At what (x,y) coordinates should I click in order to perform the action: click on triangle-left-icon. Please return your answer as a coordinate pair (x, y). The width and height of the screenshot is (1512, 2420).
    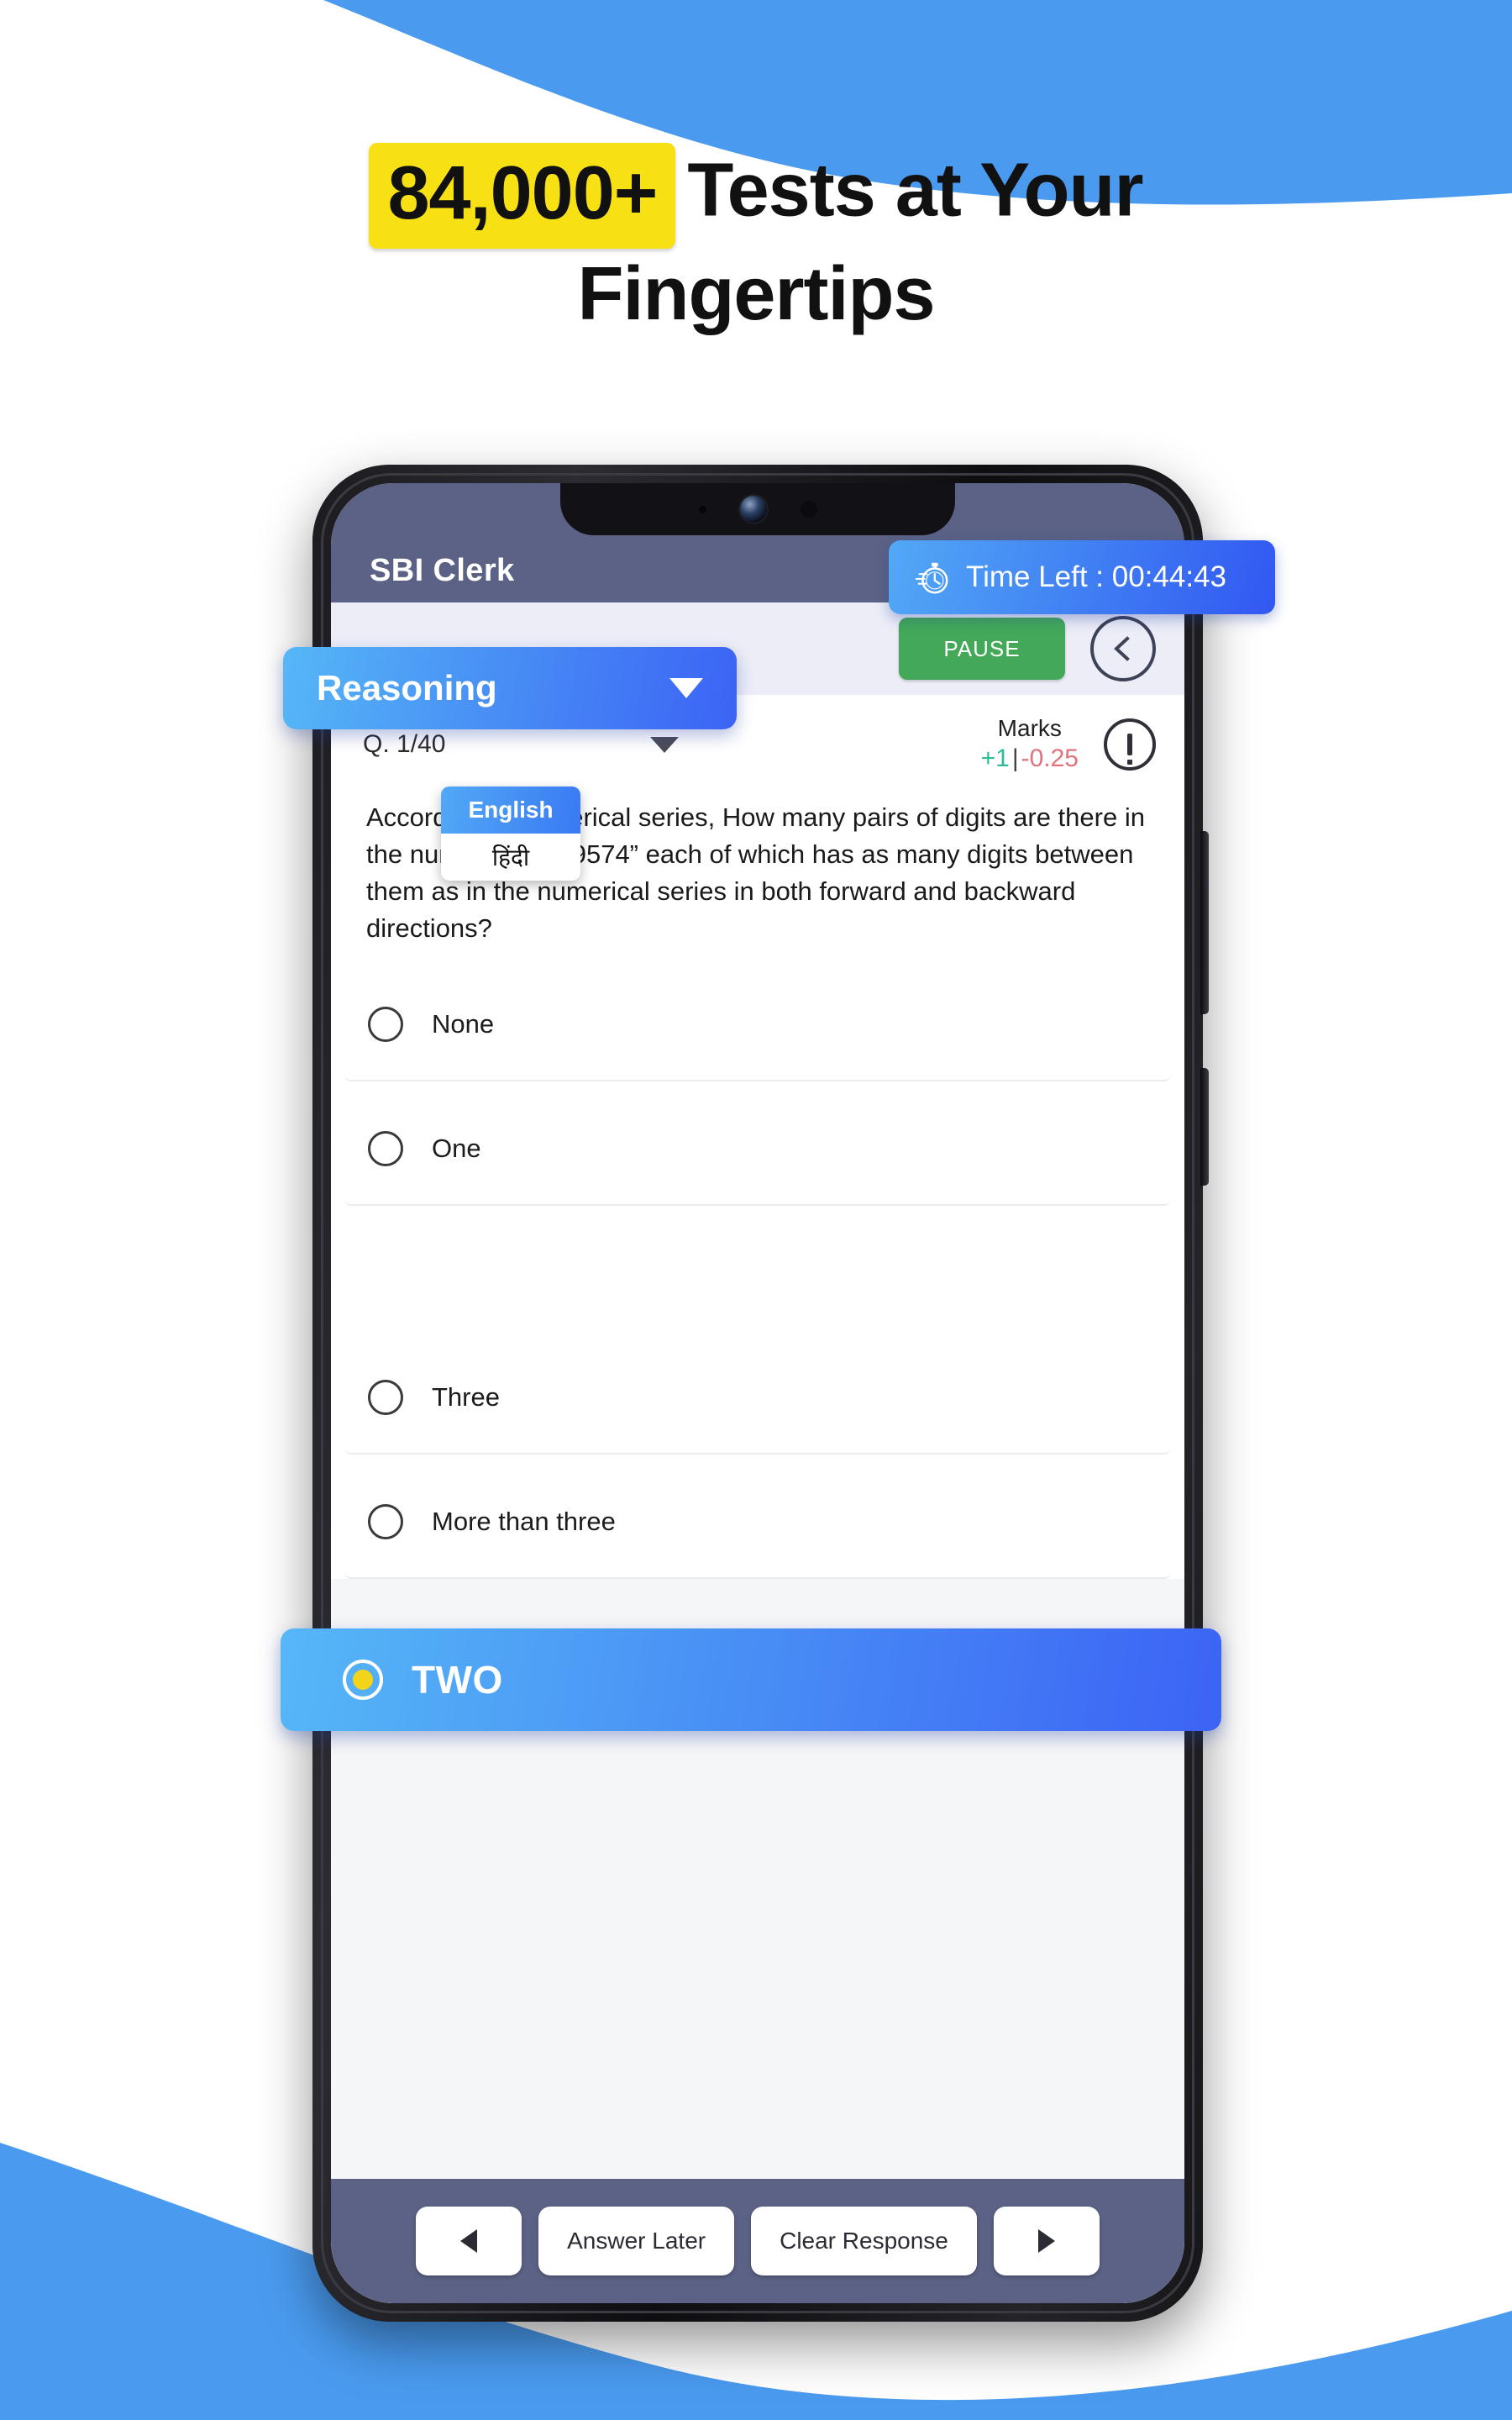
    Looking at the image, I should click on (469, 2241).